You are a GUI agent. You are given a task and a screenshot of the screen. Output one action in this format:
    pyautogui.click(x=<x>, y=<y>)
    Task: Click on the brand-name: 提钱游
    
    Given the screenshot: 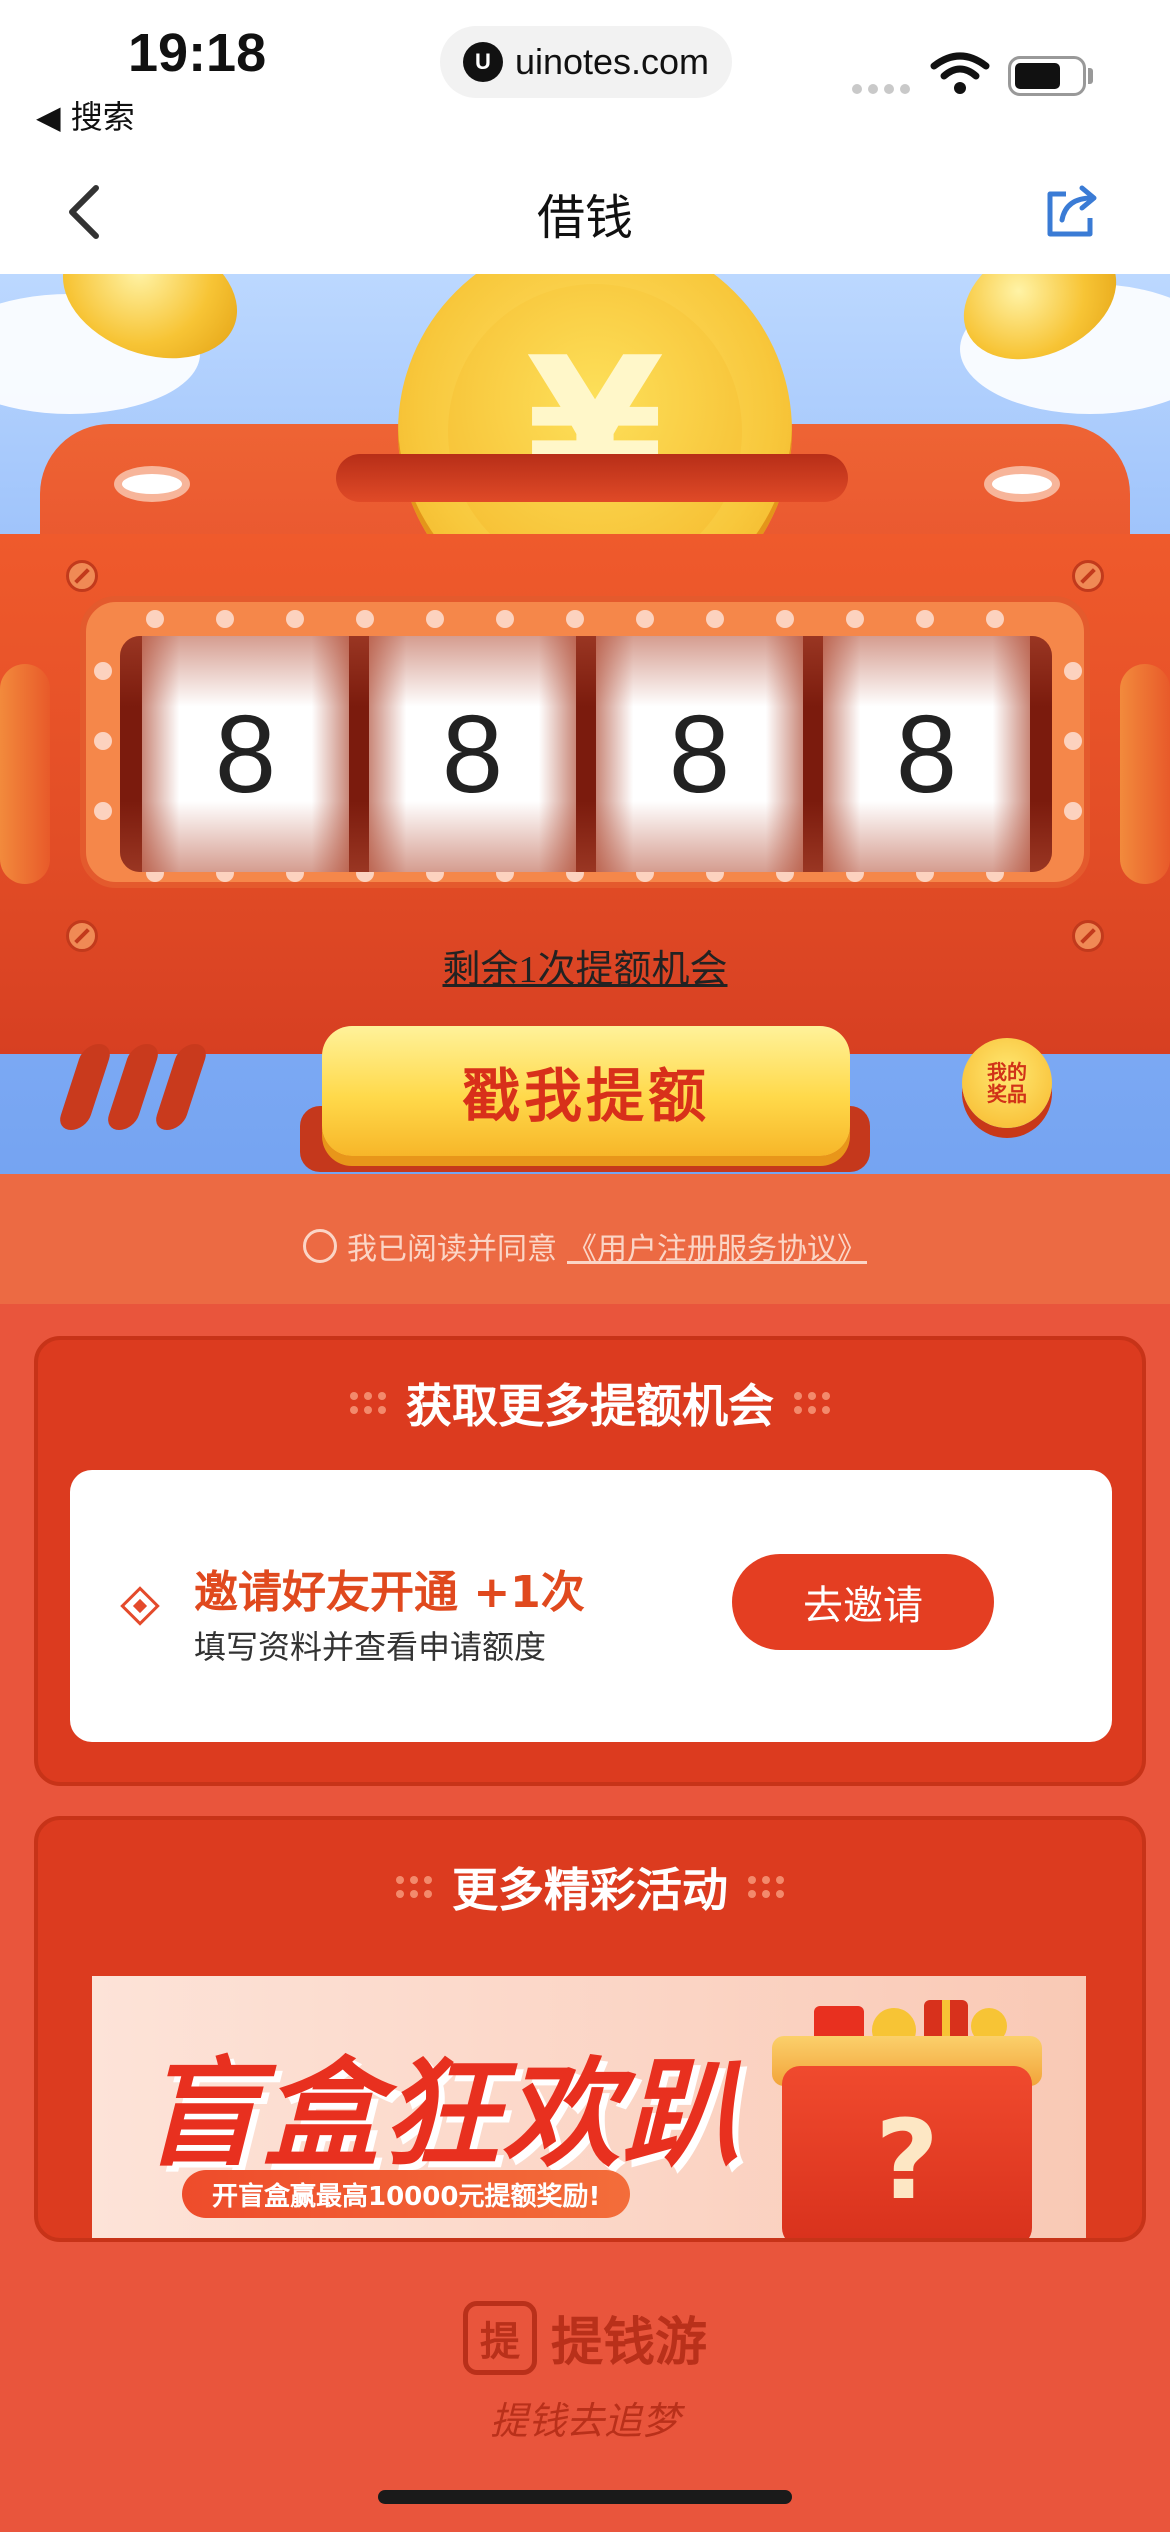 What is the action you would take?
    pyautogui.click(x=628, y=2343)
    